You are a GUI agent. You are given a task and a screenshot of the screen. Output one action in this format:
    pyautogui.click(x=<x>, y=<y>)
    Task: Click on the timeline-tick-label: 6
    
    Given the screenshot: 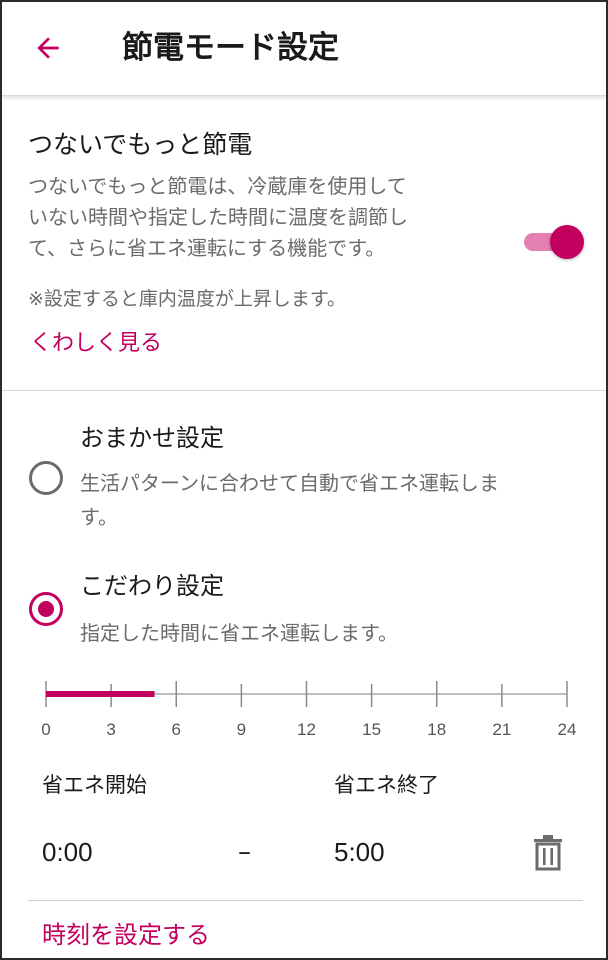 What is the action you would take?
    pyautogui.click(x=176, y=729)
    